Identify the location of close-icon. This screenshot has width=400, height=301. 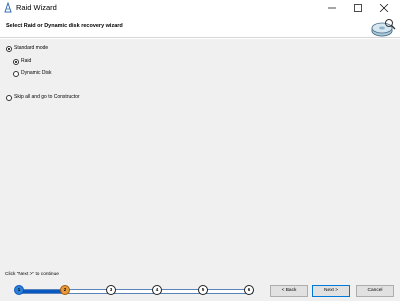
(384, 8).